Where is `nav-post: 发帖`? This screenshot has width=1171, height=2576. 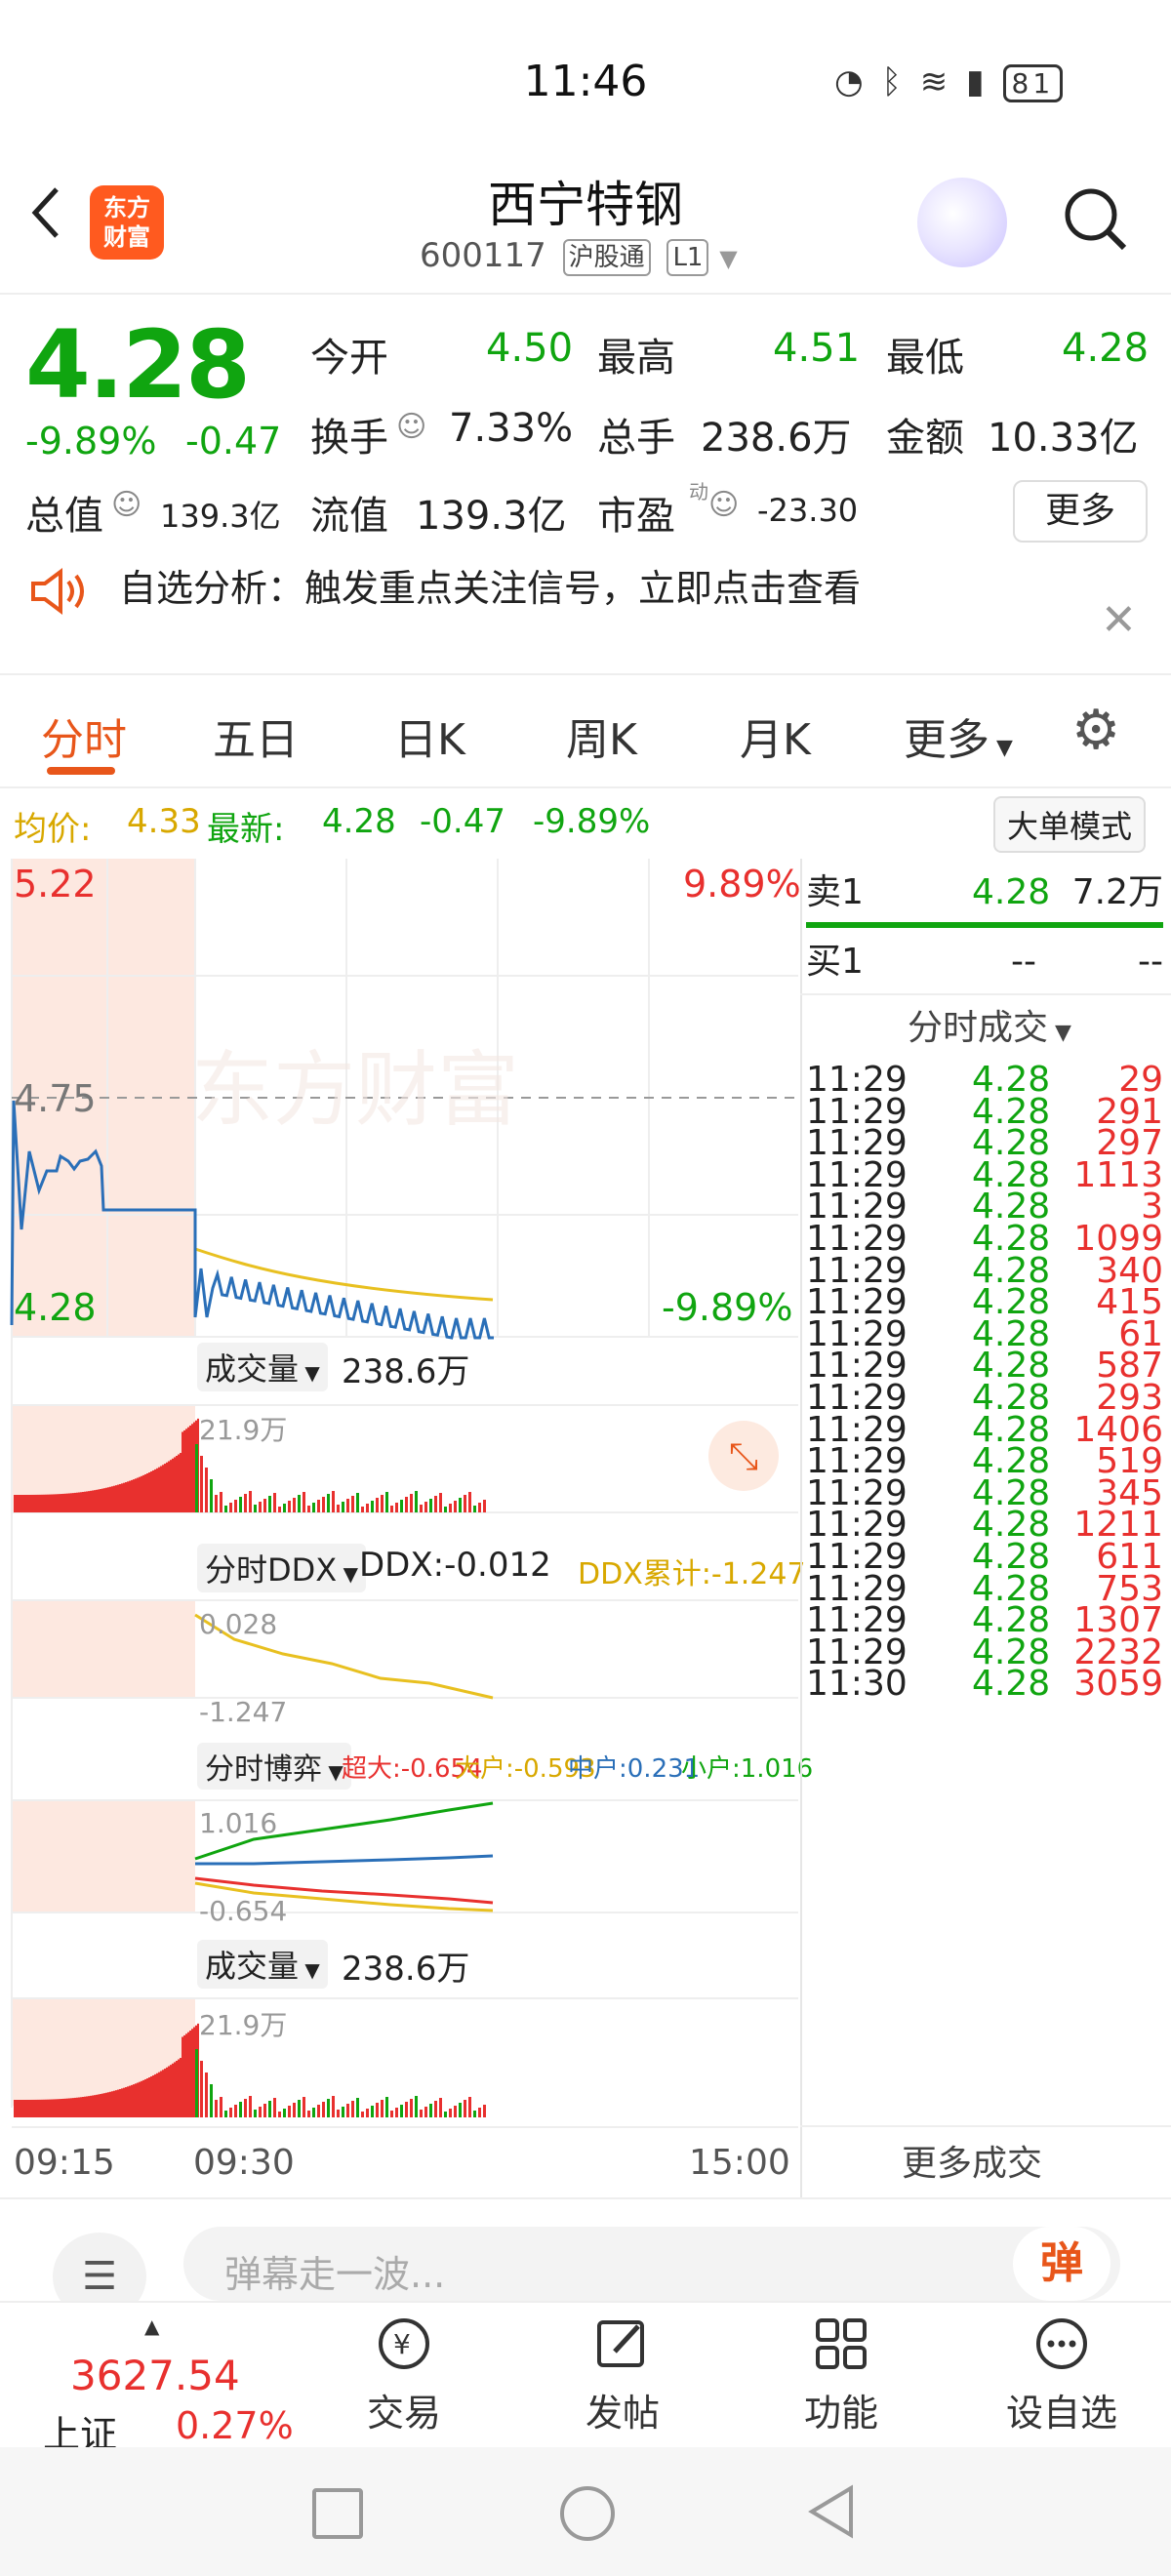
nav-post: 发帖 is located at coordinates (622, 2375).